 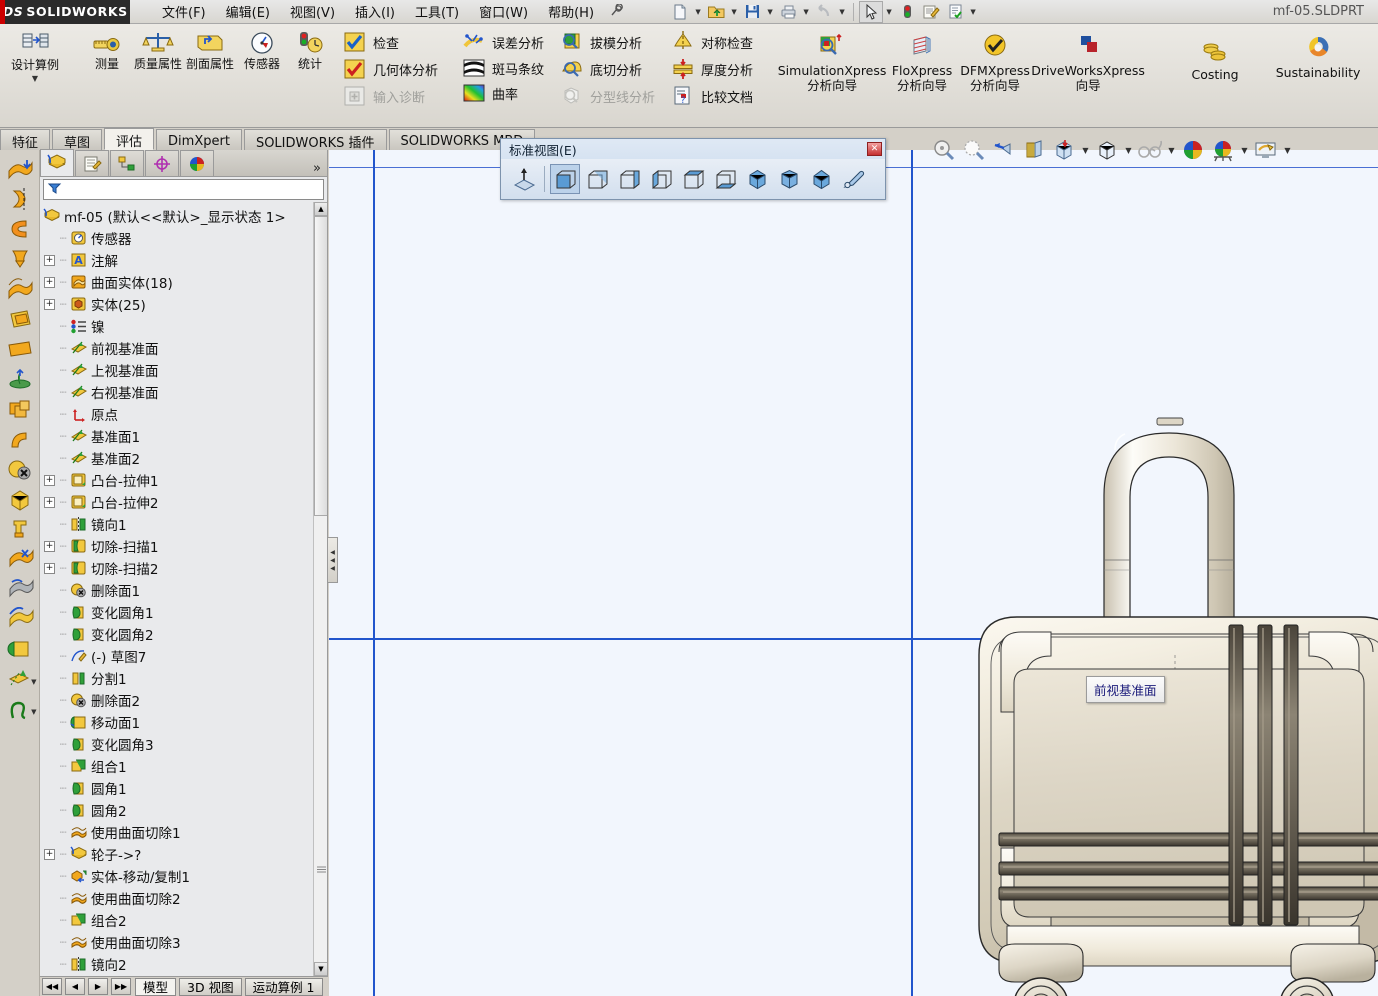 What do you see at coordinates (20, 469) in the screenshot?
I see `delete-face-icon` at bounding box center [20, 469].